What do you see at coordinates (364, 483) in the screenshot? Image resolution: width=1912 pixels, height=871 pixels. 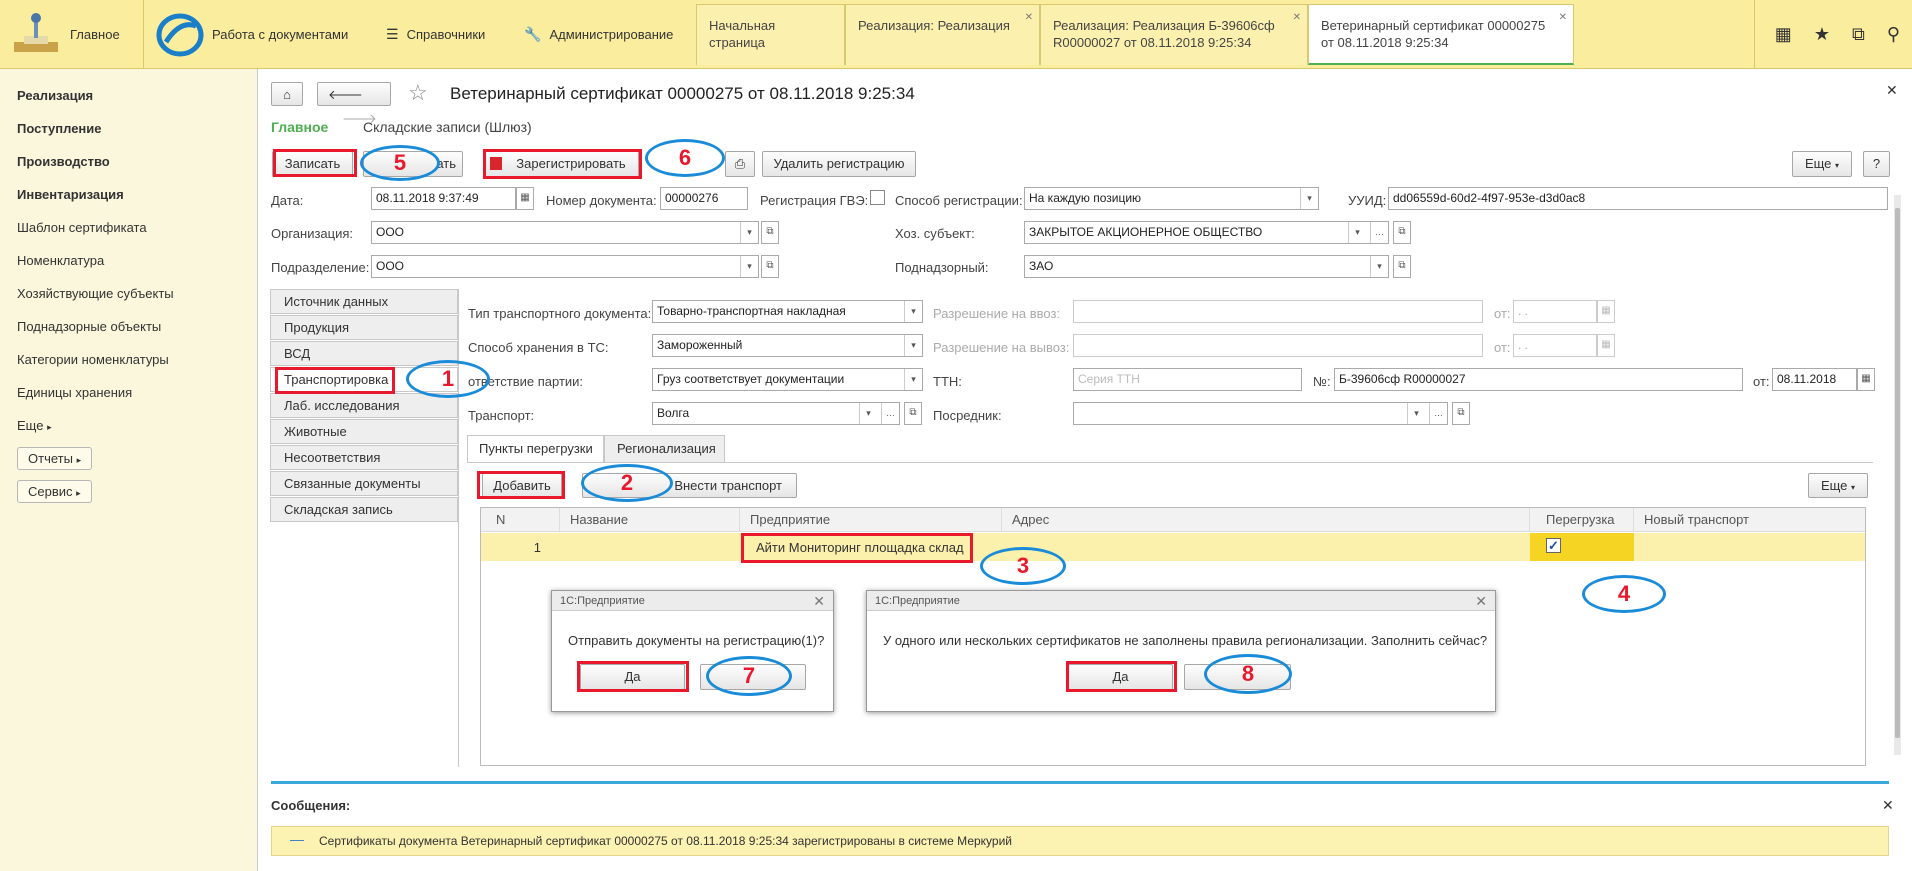 I see `sidetab-related: Связанные документы` at bounding box center [364, 483].